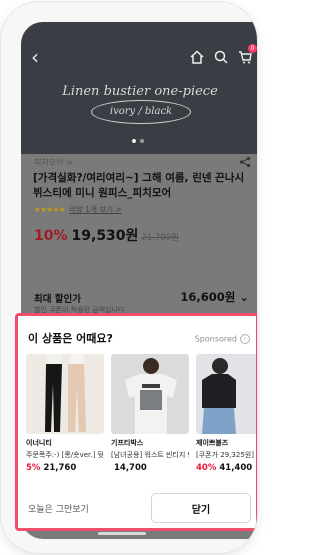 This screenshot has height=555, width=320. Describe the element at coordinates (130, 468) in the screenshot. I see `product-price: 14,700` at that location.